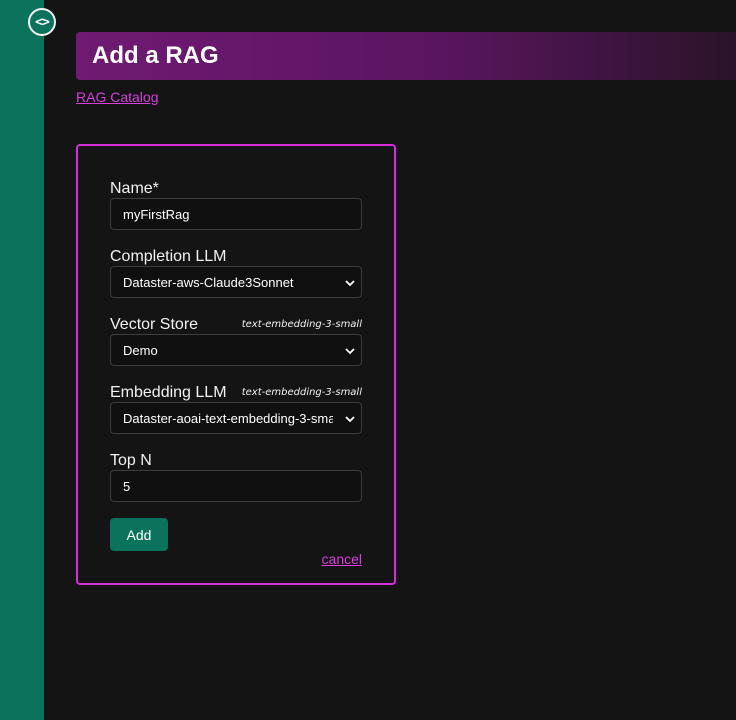  What do you see at coordinates (22, 360) in the screenshot?
I see `sidebar` at bounding box center [22, 360].